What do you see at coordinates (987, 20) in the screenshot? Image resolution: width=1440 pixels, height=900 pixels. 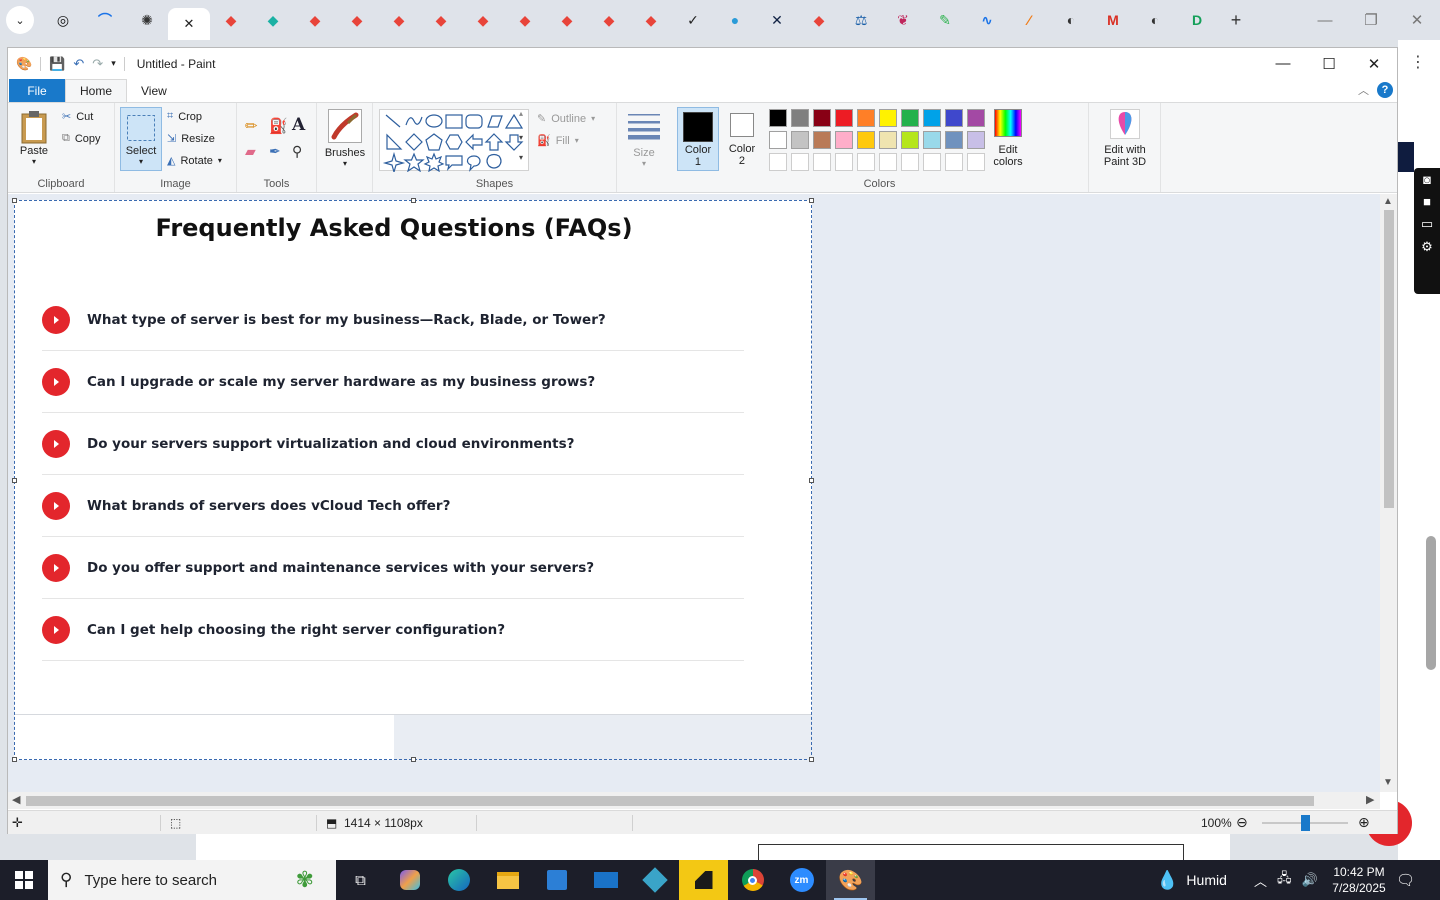 I see `browser-tab: ∿` at bounding box center [987, 20].